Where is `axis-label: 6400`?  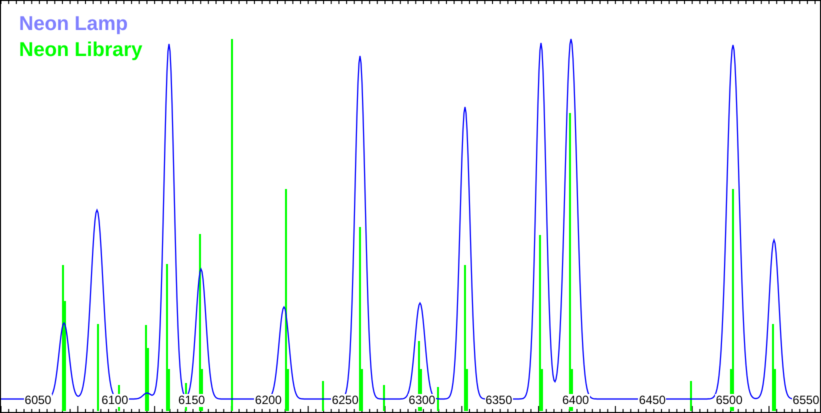
axis-label: 6400 is located at coordinates (576, 400).